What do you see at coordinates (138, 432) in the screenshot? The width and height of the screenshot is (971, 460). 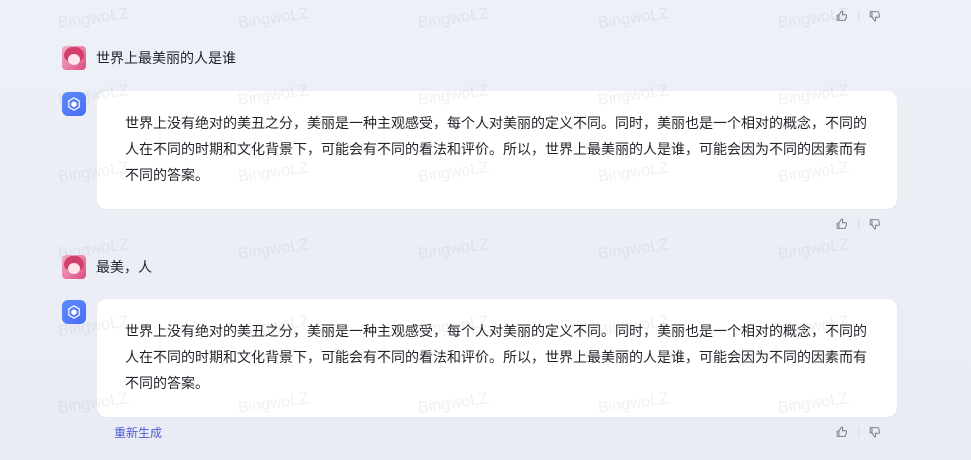 I see `regenerate-button: 重新生成` at bounding box center [138, 432].